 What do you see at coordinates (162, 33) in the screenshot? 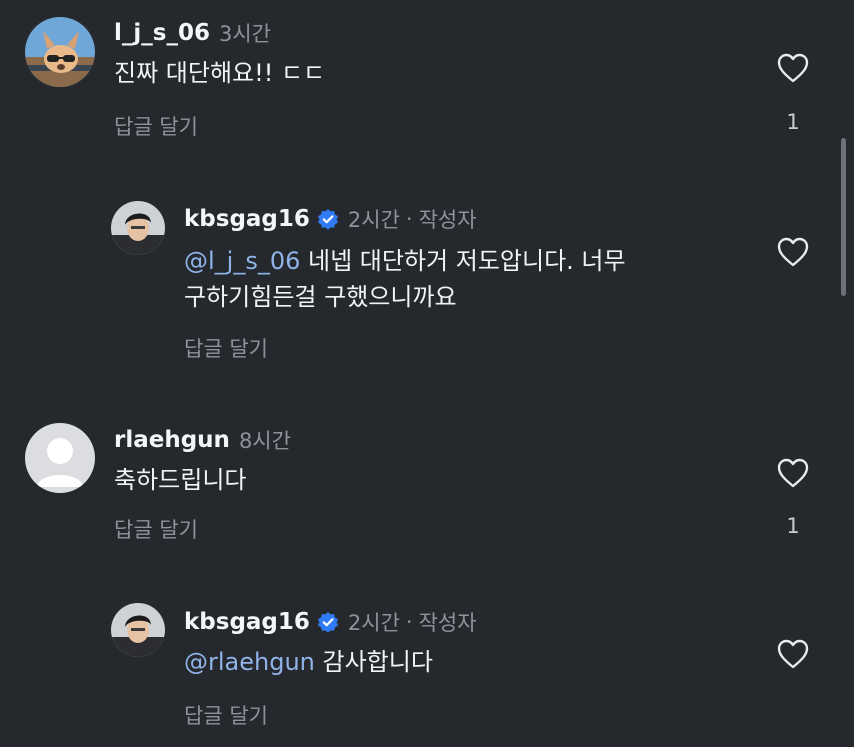
I see `comment-username: l_j_s_06` at bounding box center [162, 33].